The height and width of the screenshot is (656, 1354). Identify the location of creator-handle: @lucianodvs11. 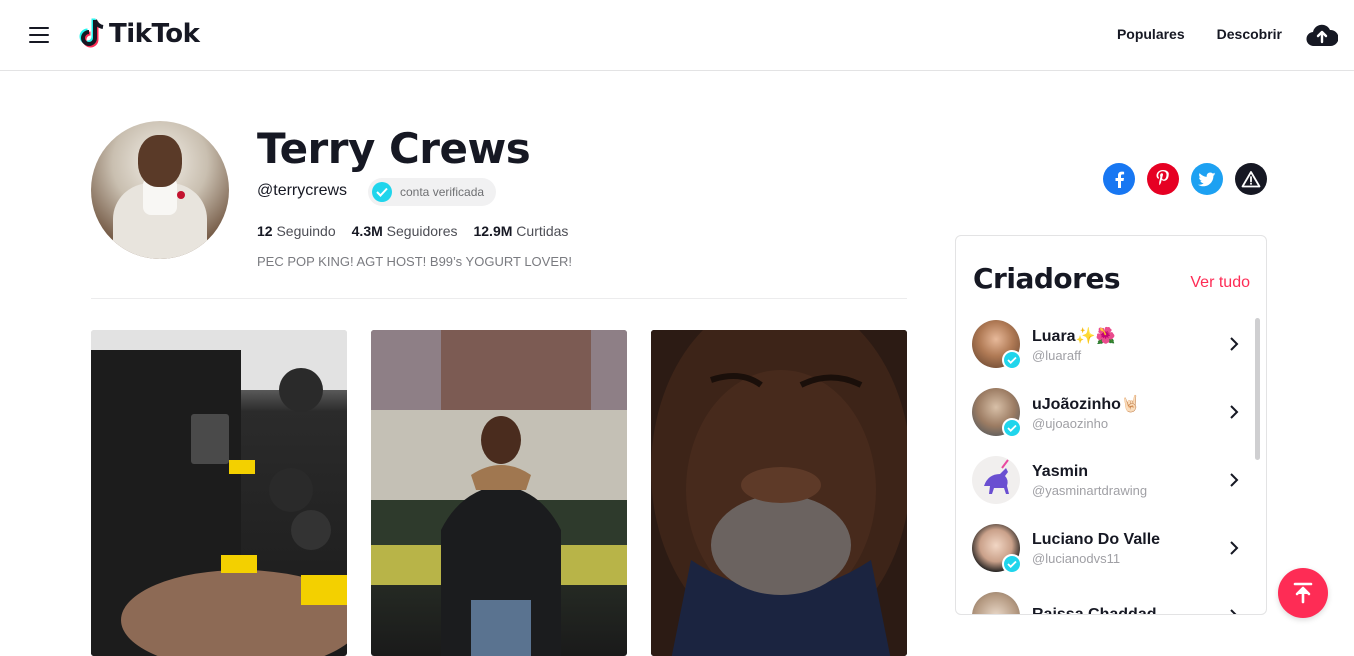
(1076, 558).